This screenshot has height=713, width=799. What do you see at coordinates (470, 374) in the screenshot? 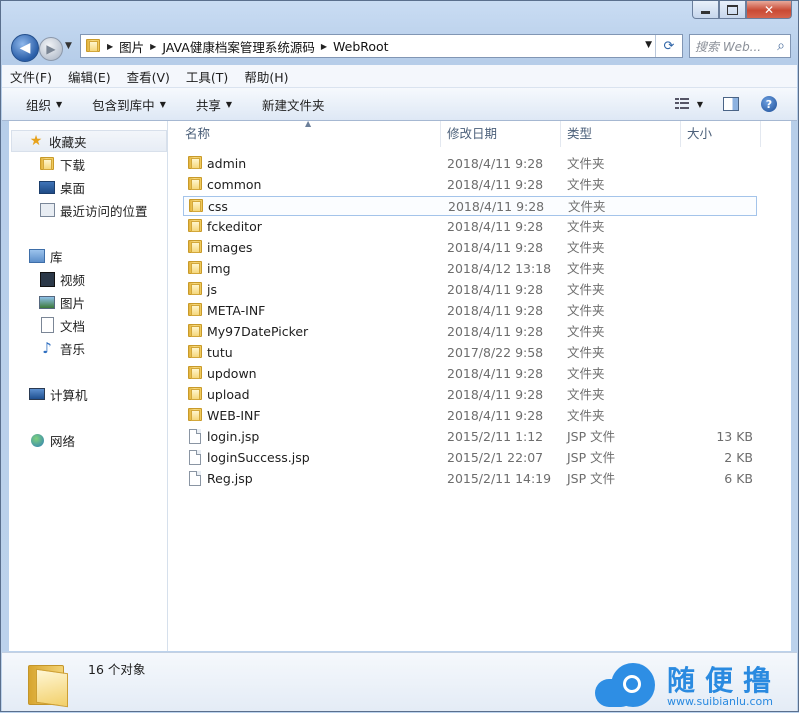
I see `folder-row: updown 2018/4/11 9:28 文件夹` at bounding box center [470, 374].